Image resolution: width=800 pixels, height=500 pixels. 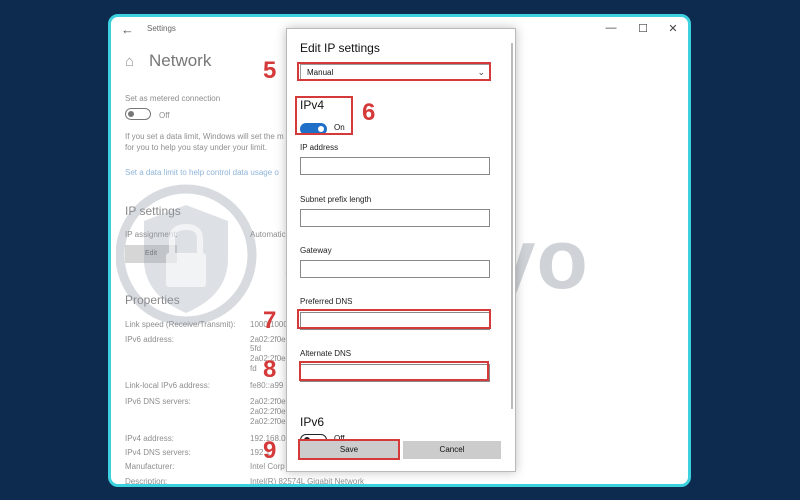 What do you see at coordinates (307, 481) in the screenshot?
I see `prop-value: Intel(R) 82574L Gigabit Network` at bounding box center [307, 481].